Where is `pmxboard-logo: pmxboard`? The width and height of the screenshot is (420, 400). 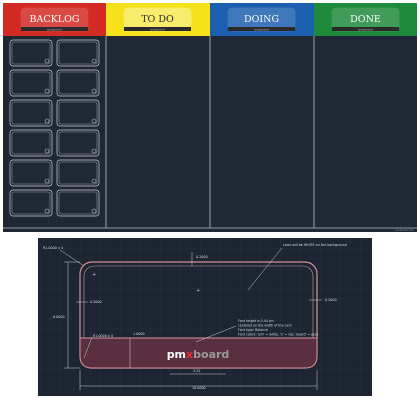
pmxboard-logo: pmxboard is located at coordinates (198, 354).